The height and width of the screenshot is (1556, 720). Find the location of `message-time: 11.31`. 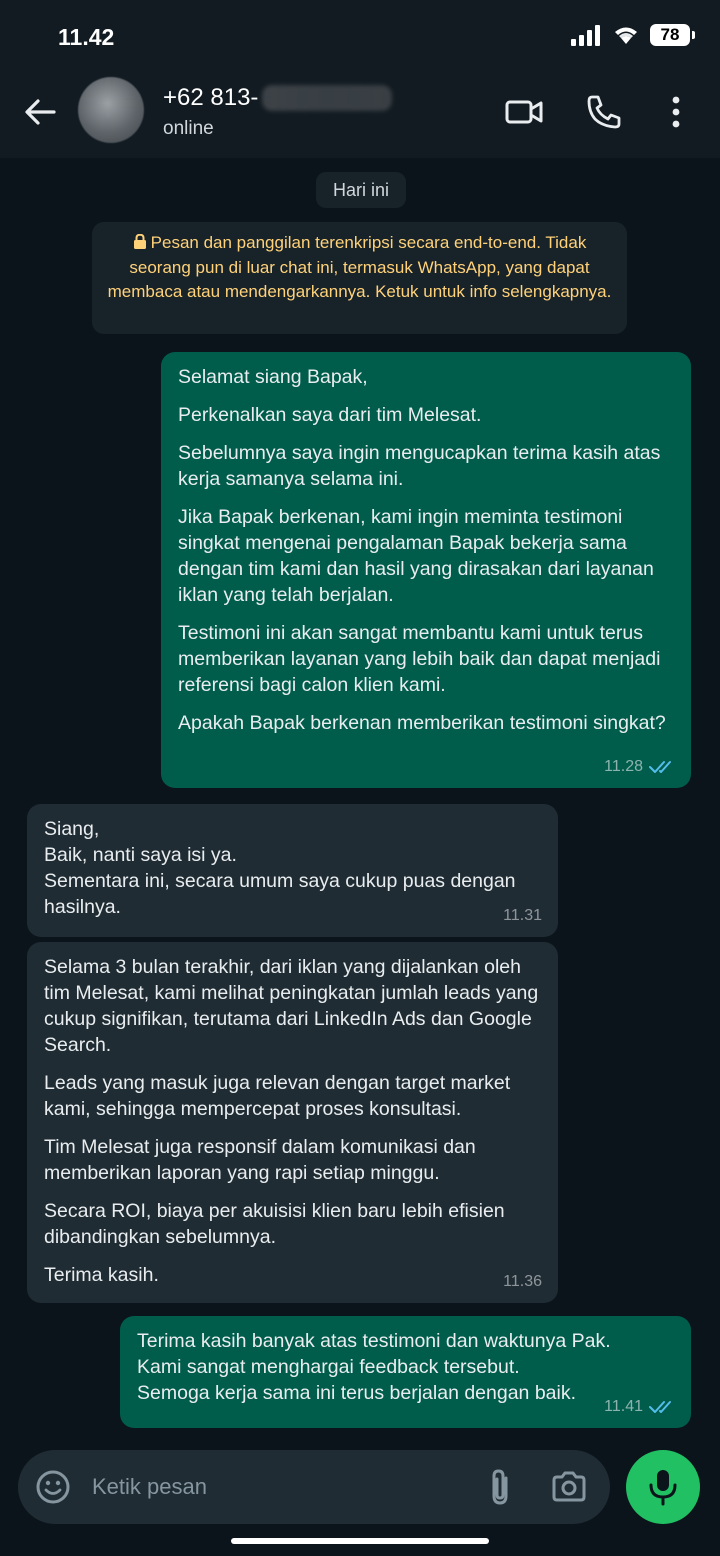

message-time: 11.31 is located at coordinates (522, 915).